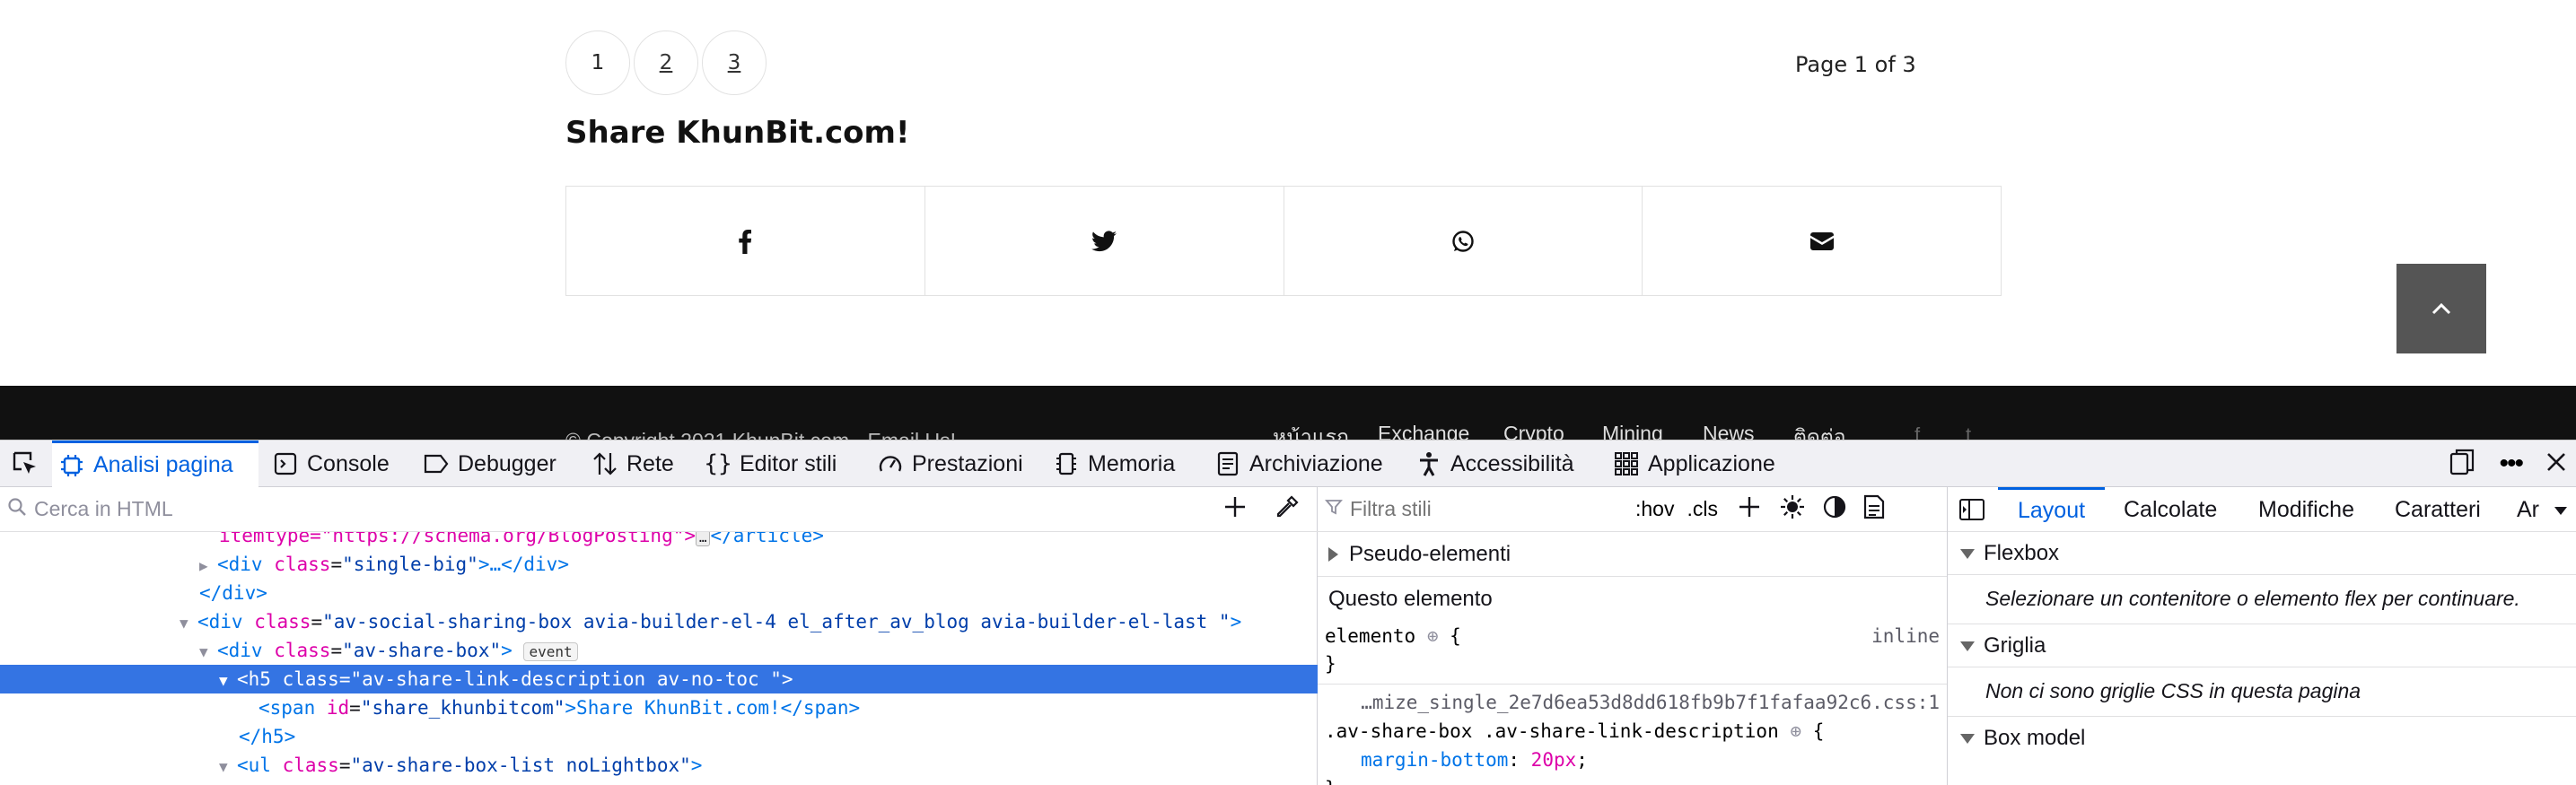 This screenshot has width=2576, height=785. Describe the element at coordinates (1834, 509) in the screenshot. I see `dark-theme-icon` at that location.